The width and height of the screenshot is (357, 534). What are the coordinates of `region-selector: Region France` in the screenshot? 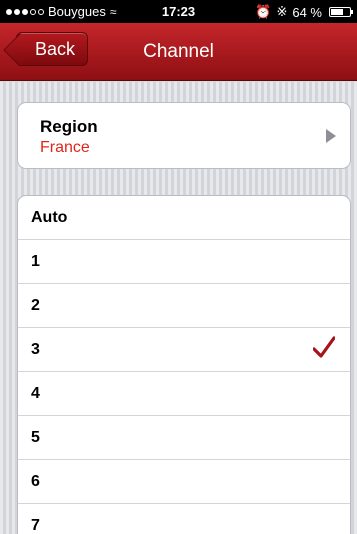 It's located at (184, 135).